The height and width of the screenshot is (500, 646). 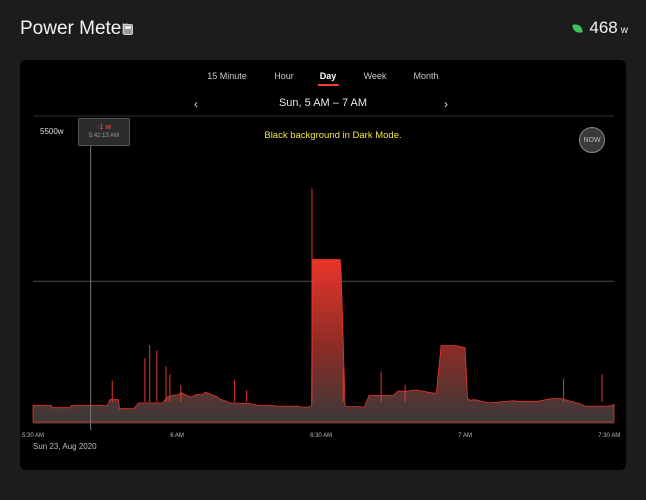 What do you see at coordinates (74, 28) in the screenshot?
I see `page-title: Power Meter` at bounding box center [74, 28].